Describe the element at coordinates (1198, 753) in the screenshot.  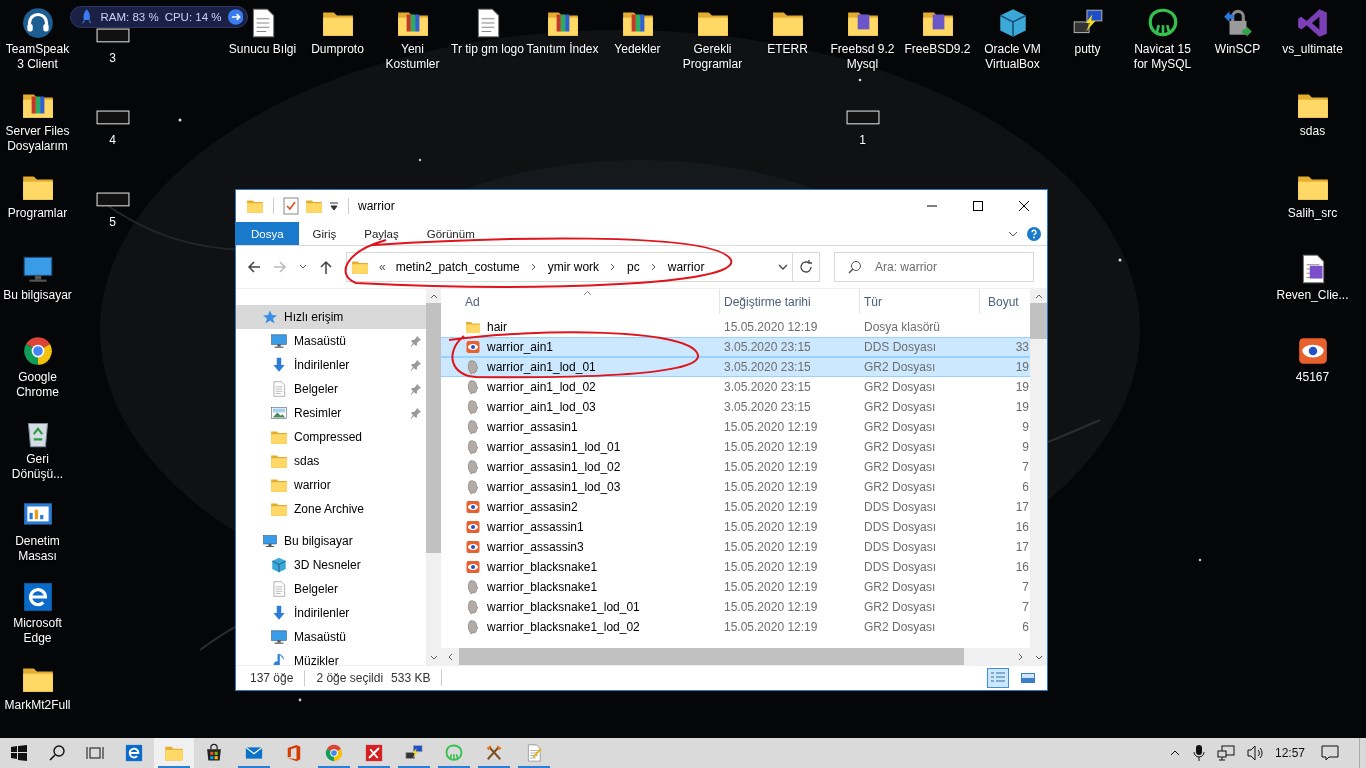
I see `microphone-icon` at that location.